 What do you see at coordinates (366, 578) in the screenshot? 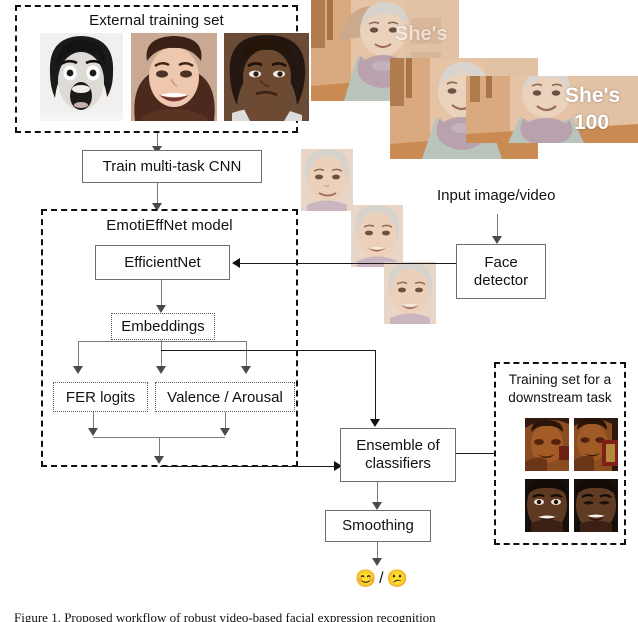
I see `positive-emoji-icon: 😊` at bounding box center [366, 578].